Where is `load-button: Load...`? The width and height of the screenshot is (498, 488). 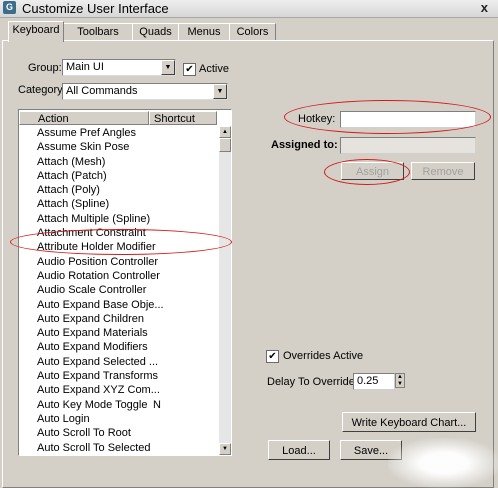
load-button: Load... is located at coordinates (299, 450).